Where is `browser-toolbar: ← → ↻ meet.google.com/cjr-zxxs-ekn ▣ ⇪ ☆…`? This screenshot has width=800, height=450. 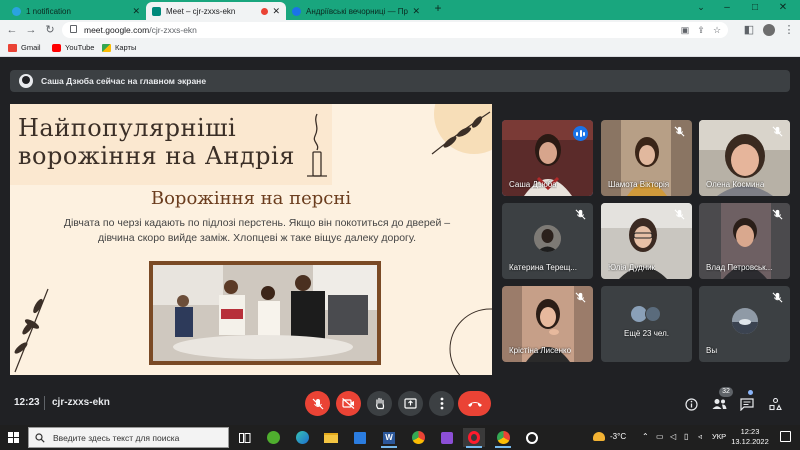 browser-toolbar: ← → ↻ meet.google.com/cjr-zxxs-ekn ▣ ⇪ ☆… is located at coordinates (400, 30).